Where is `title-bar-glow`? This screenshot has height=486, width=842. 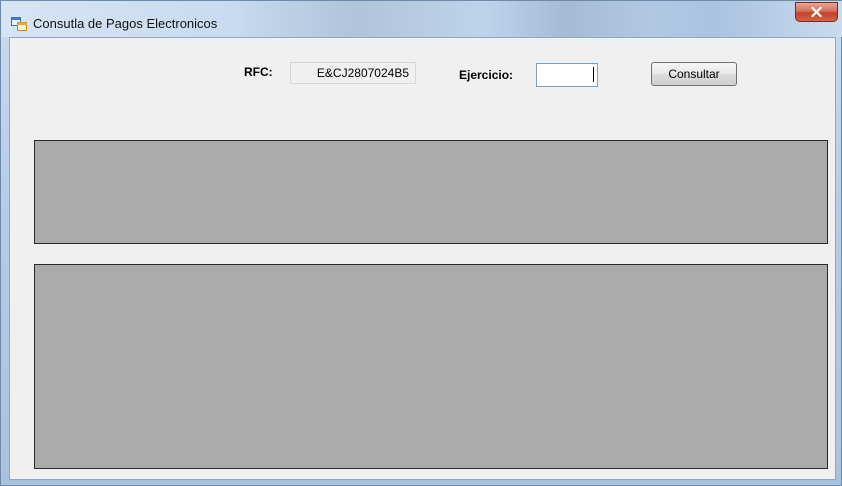
title-bar-glow is located at coordinates (441, 19).